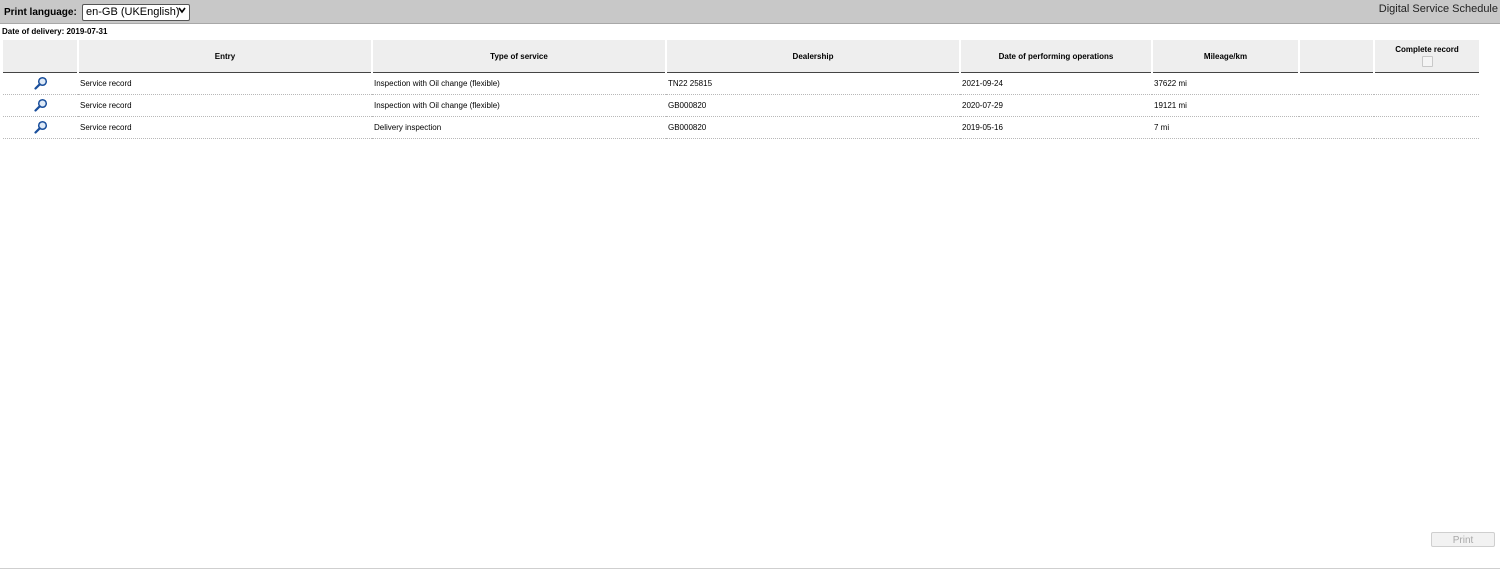 This screenshot has width=1500, height=570. I want to click on print-language-select: en-GB (UKEnglish), so click(136, 12).